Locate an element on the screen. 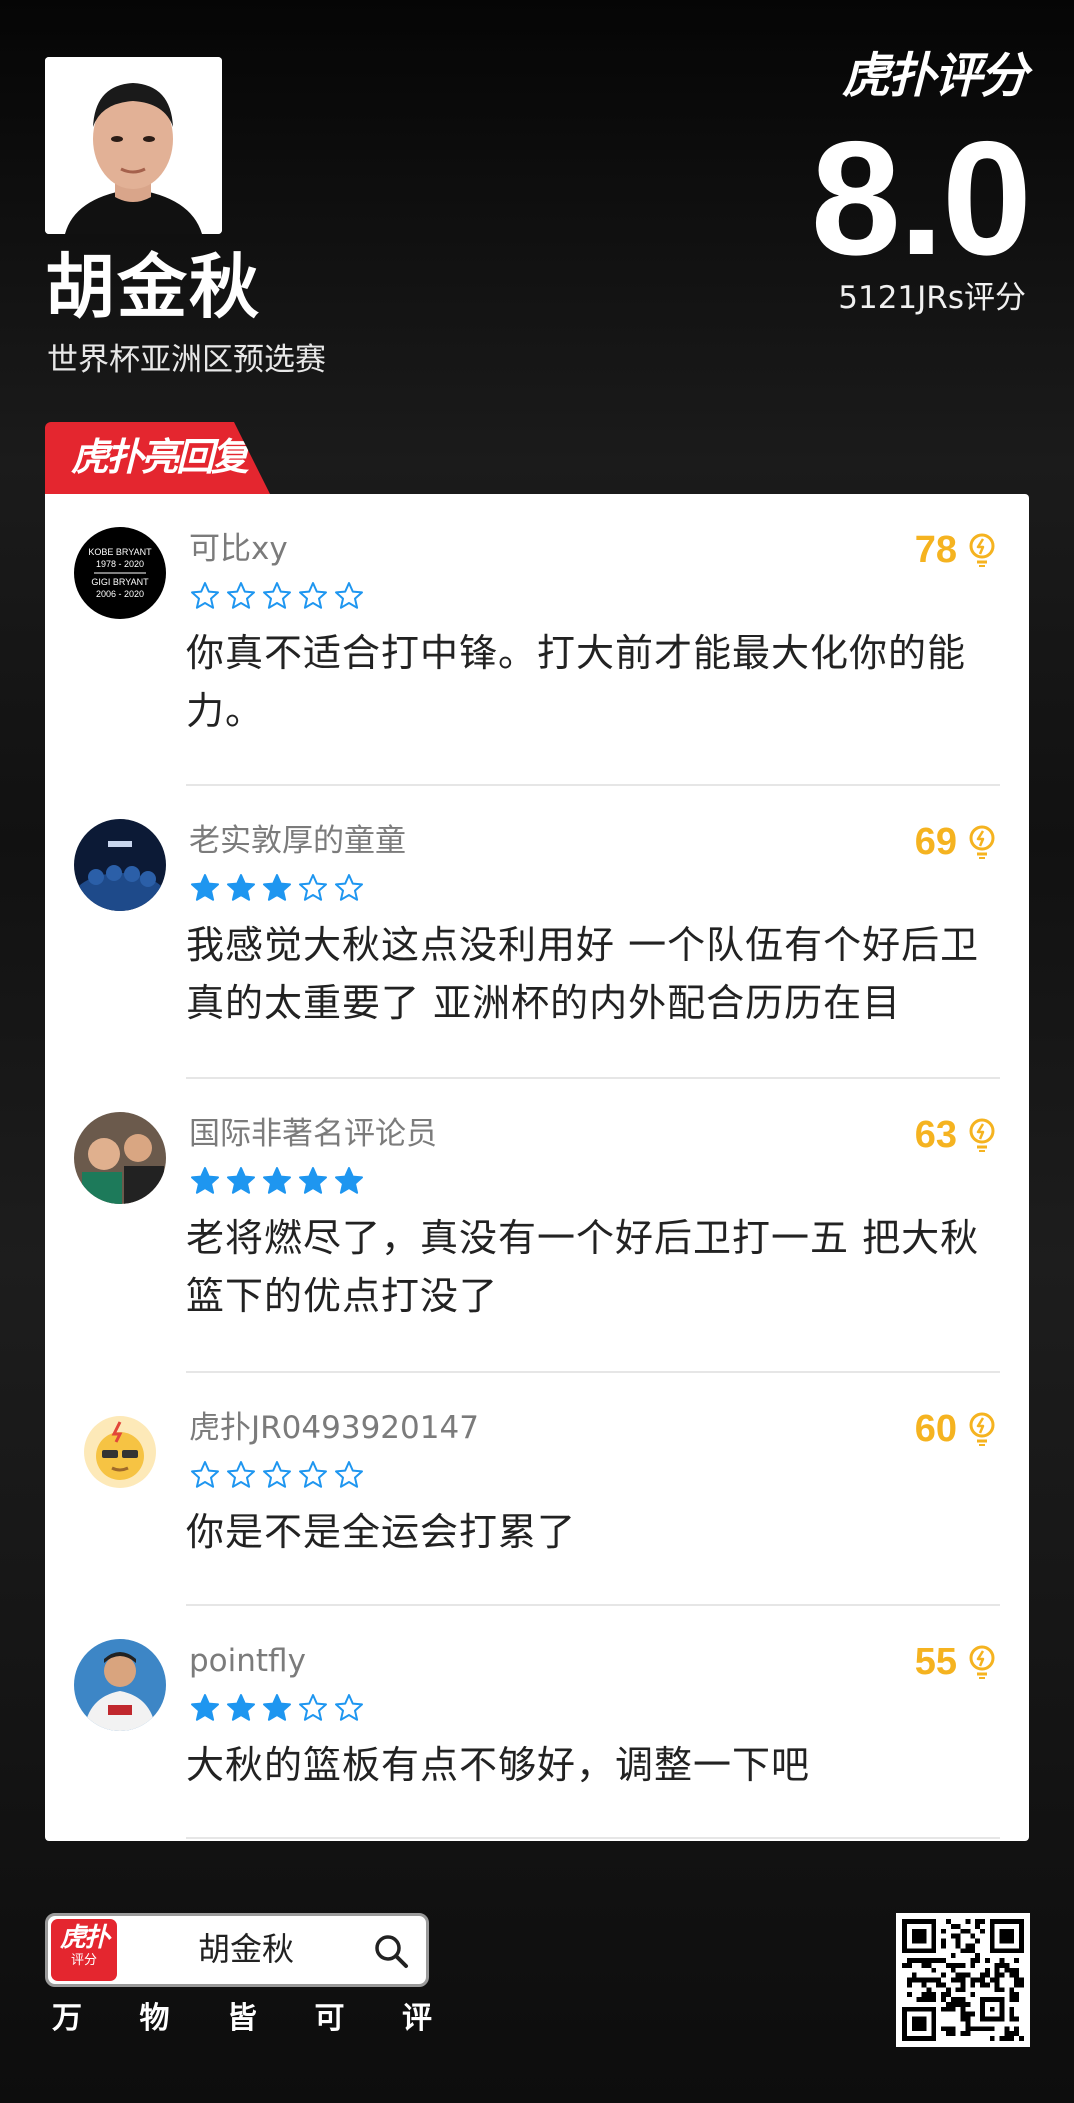 Image resolution: width=1074 pixels, height=2103 pixels. comment-text: 你是不是全运会打累了 is located at coordinates (381, 1532).